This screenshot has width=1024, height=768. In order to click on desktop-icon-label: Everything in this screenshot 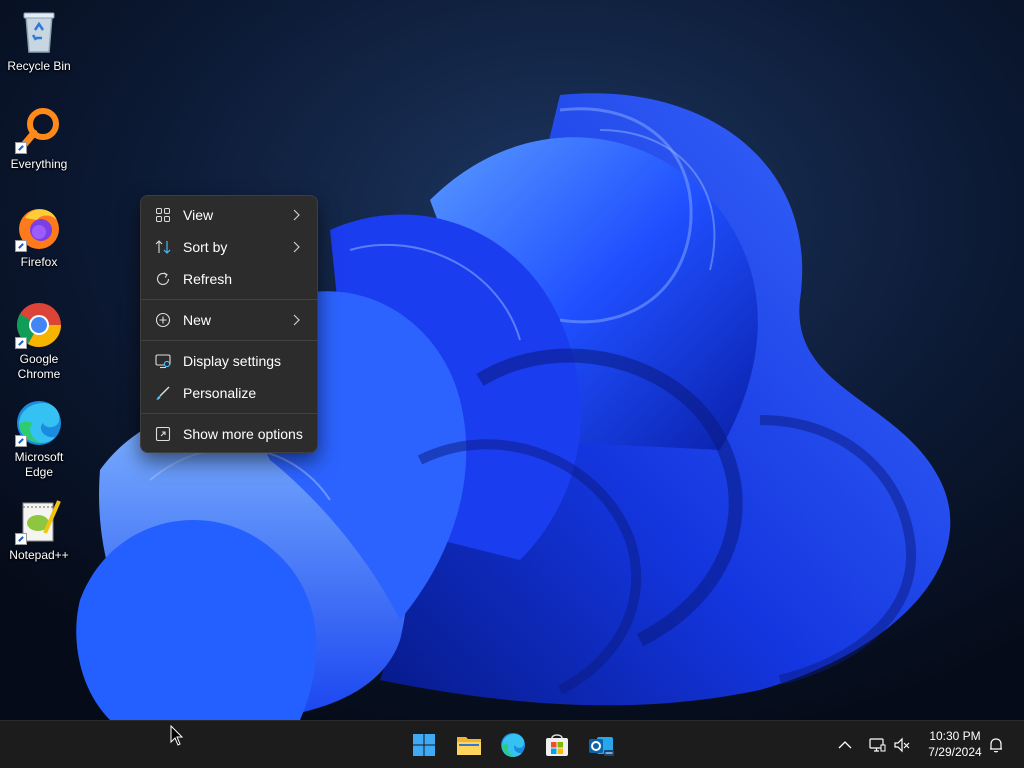, I will do `click(39, 164)`.